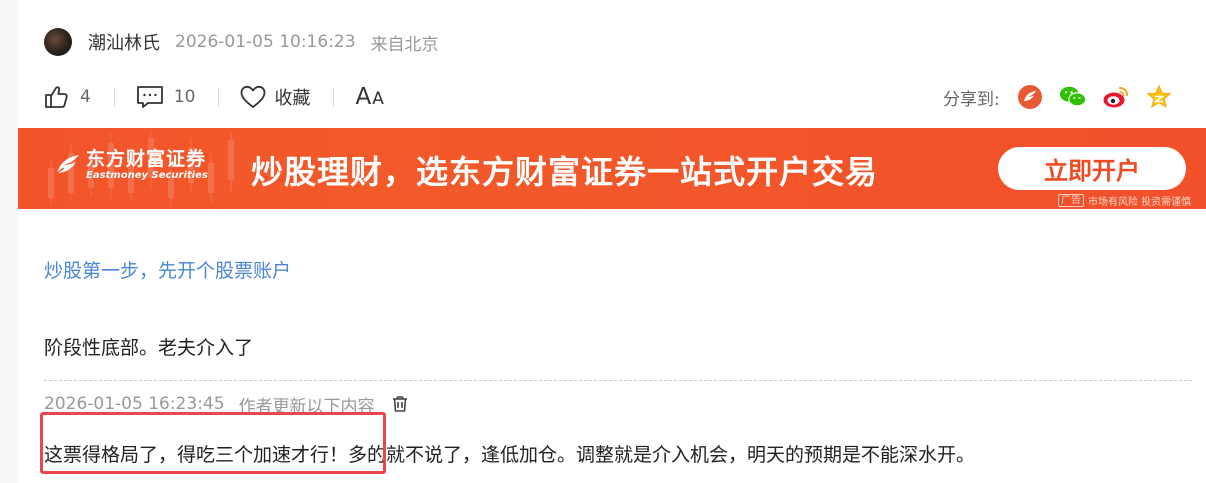 The width and height of the screenshot is (1206, 483). I want to click on banner-slogan: 炒股理财，选东方财富证券一站式开户交易, so click(565, 172).